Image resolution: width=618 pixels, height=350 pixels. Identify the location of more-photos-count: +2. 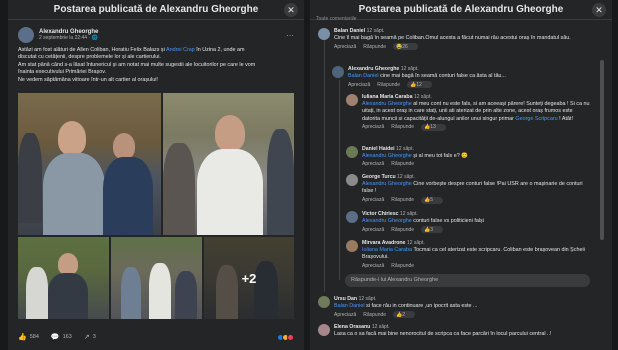
(249, 278).